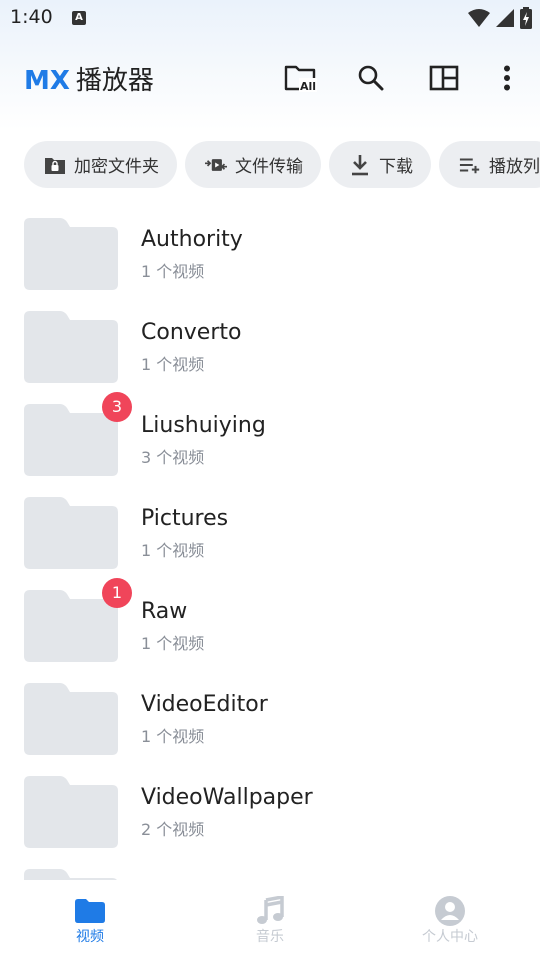  Describe the element at coordinates (270, 937) in the screenshot. I see `nav-label: 音乐` at that location.